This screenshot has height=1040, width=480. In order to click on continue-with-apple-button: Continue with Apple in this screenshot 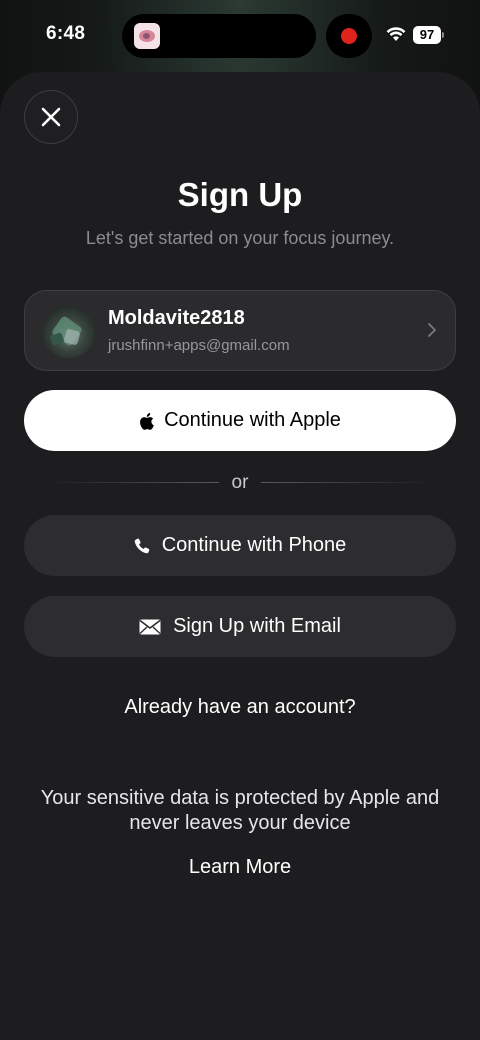, I will do `click(240, 420)`.